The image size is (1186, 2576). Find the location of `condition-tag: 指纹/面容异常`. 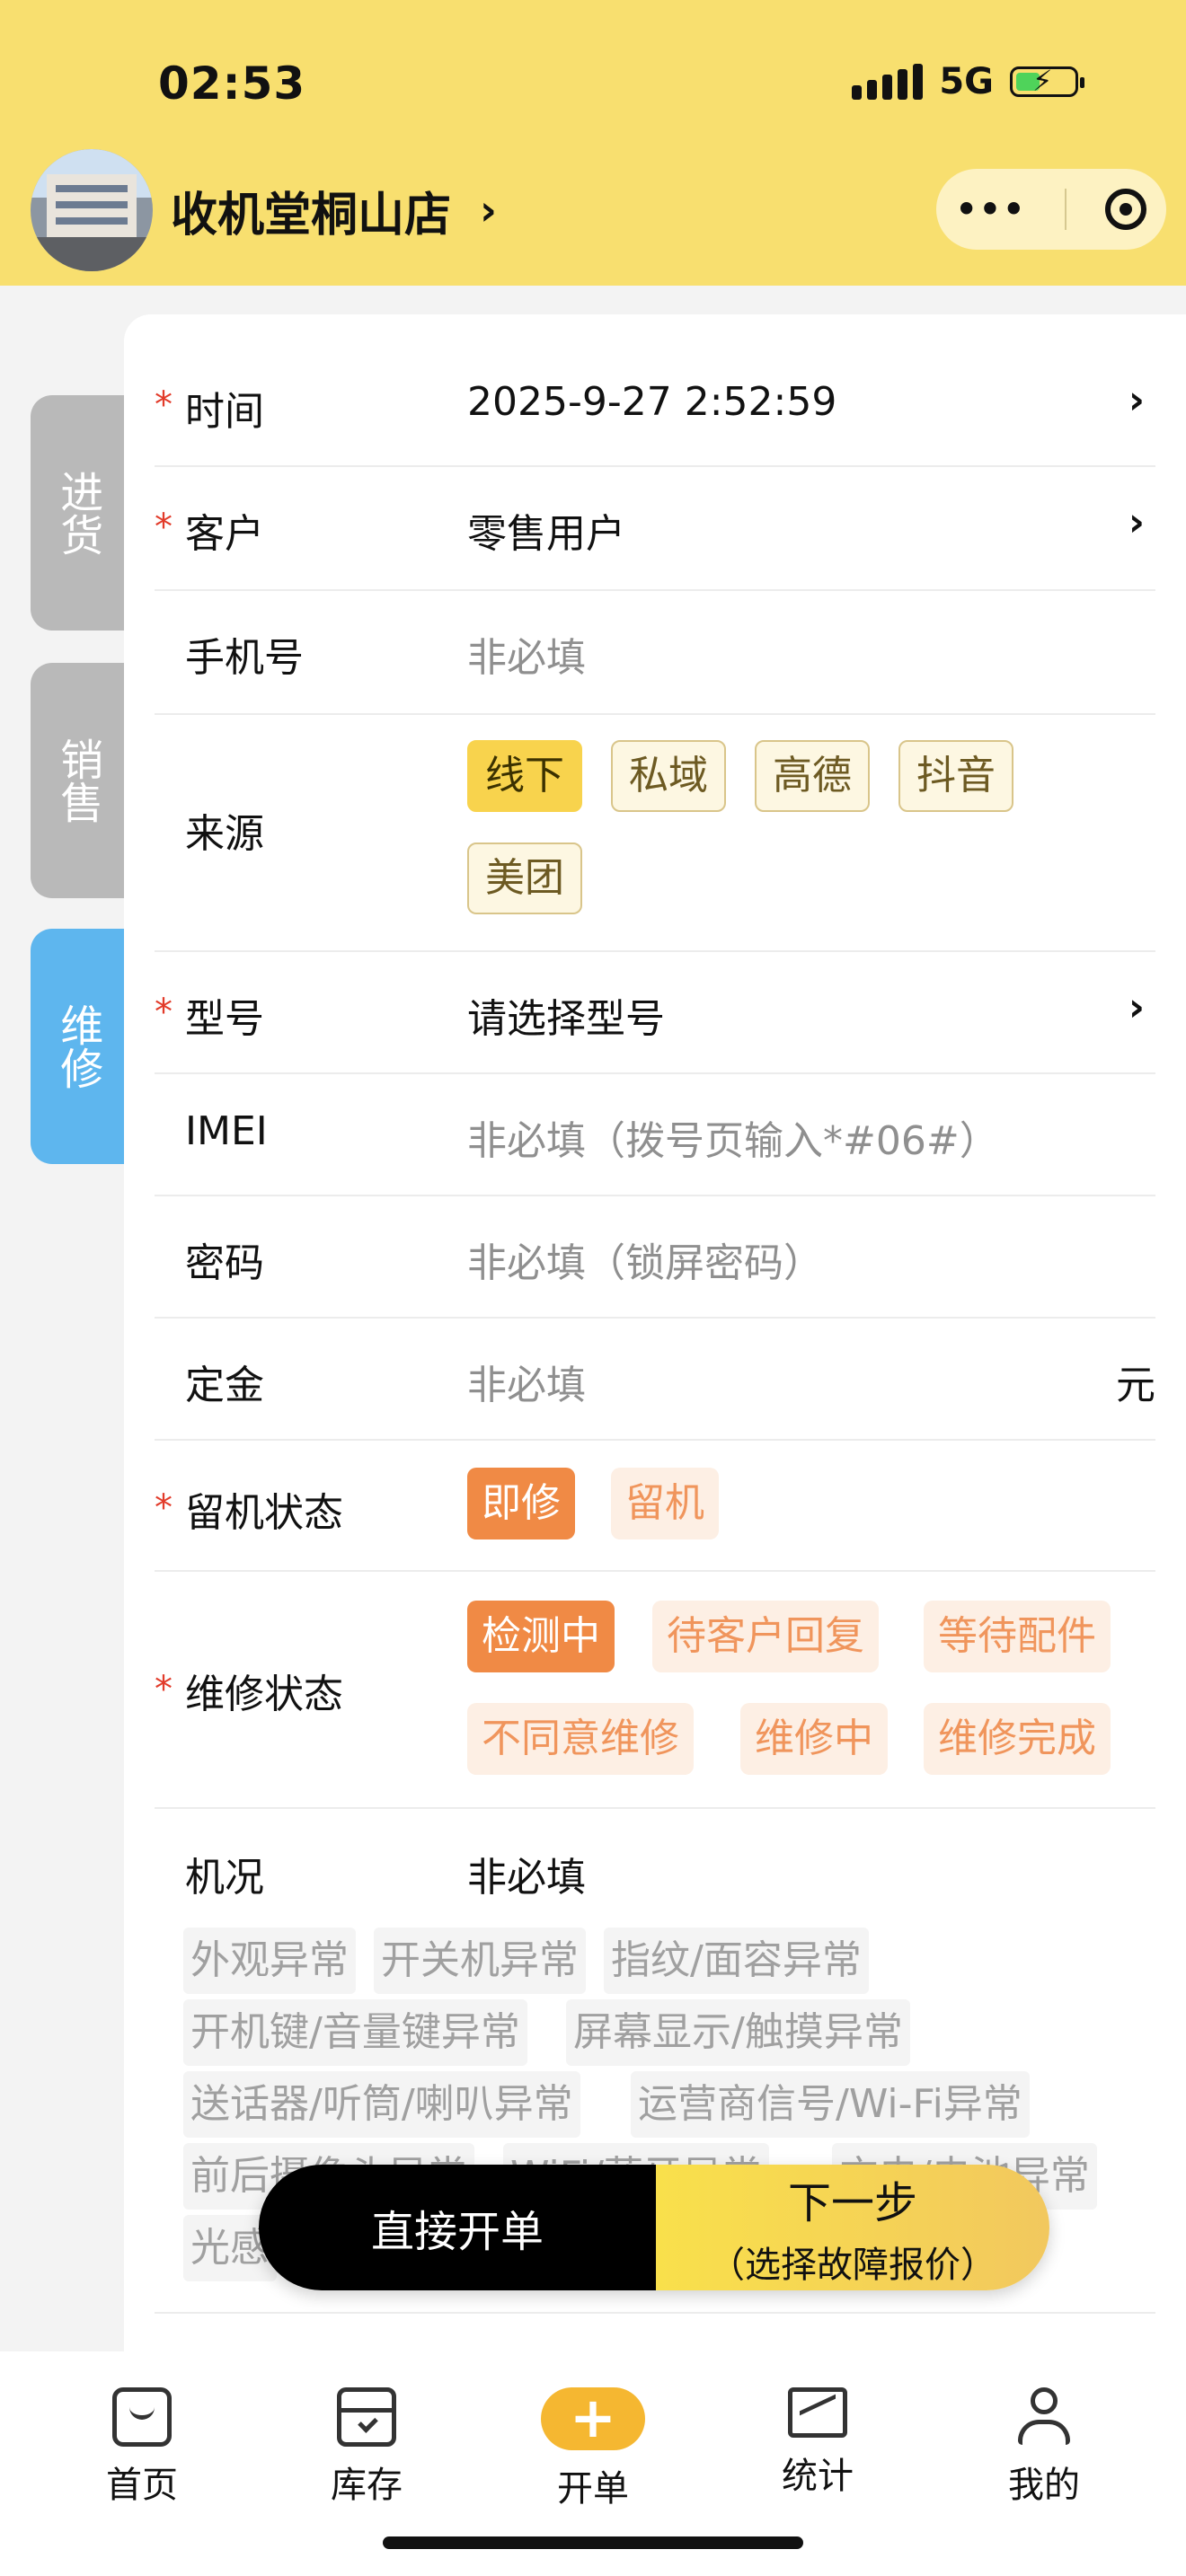

condition-tag: 指纹/面容异常 is located at coordinates (736, 1961).